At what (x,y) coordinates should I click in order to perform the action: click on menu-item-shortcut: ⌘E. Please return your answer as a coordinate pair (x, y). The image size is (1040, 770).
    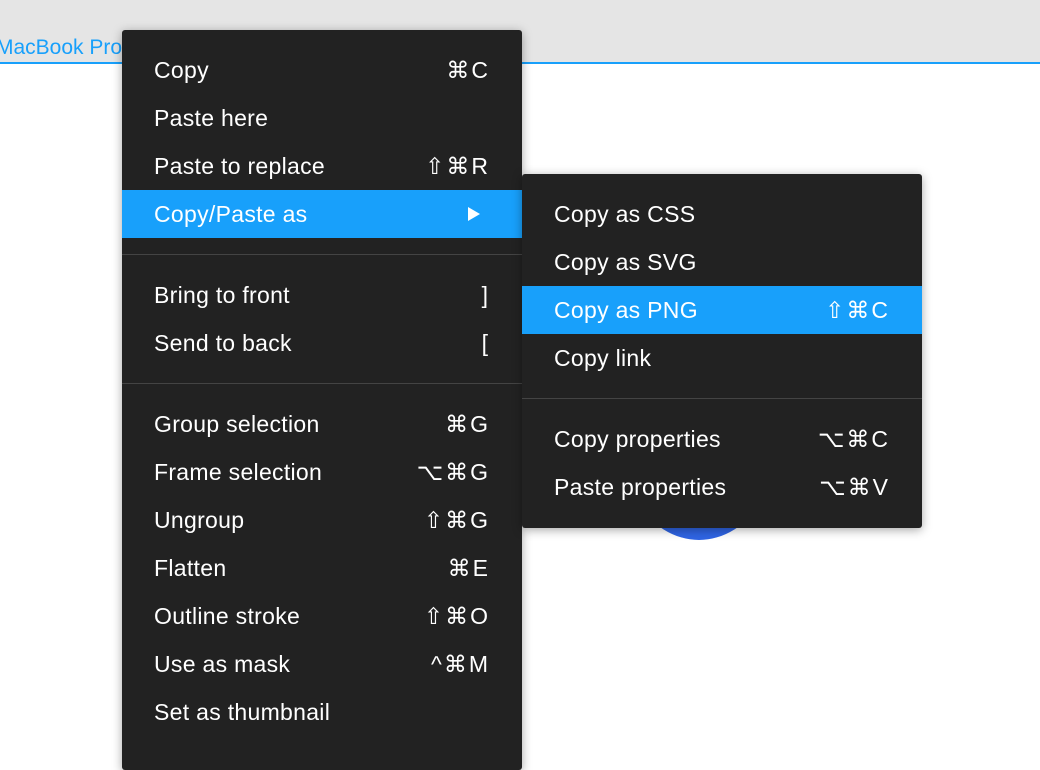
    Looking at the image, I should click on (468, 567).